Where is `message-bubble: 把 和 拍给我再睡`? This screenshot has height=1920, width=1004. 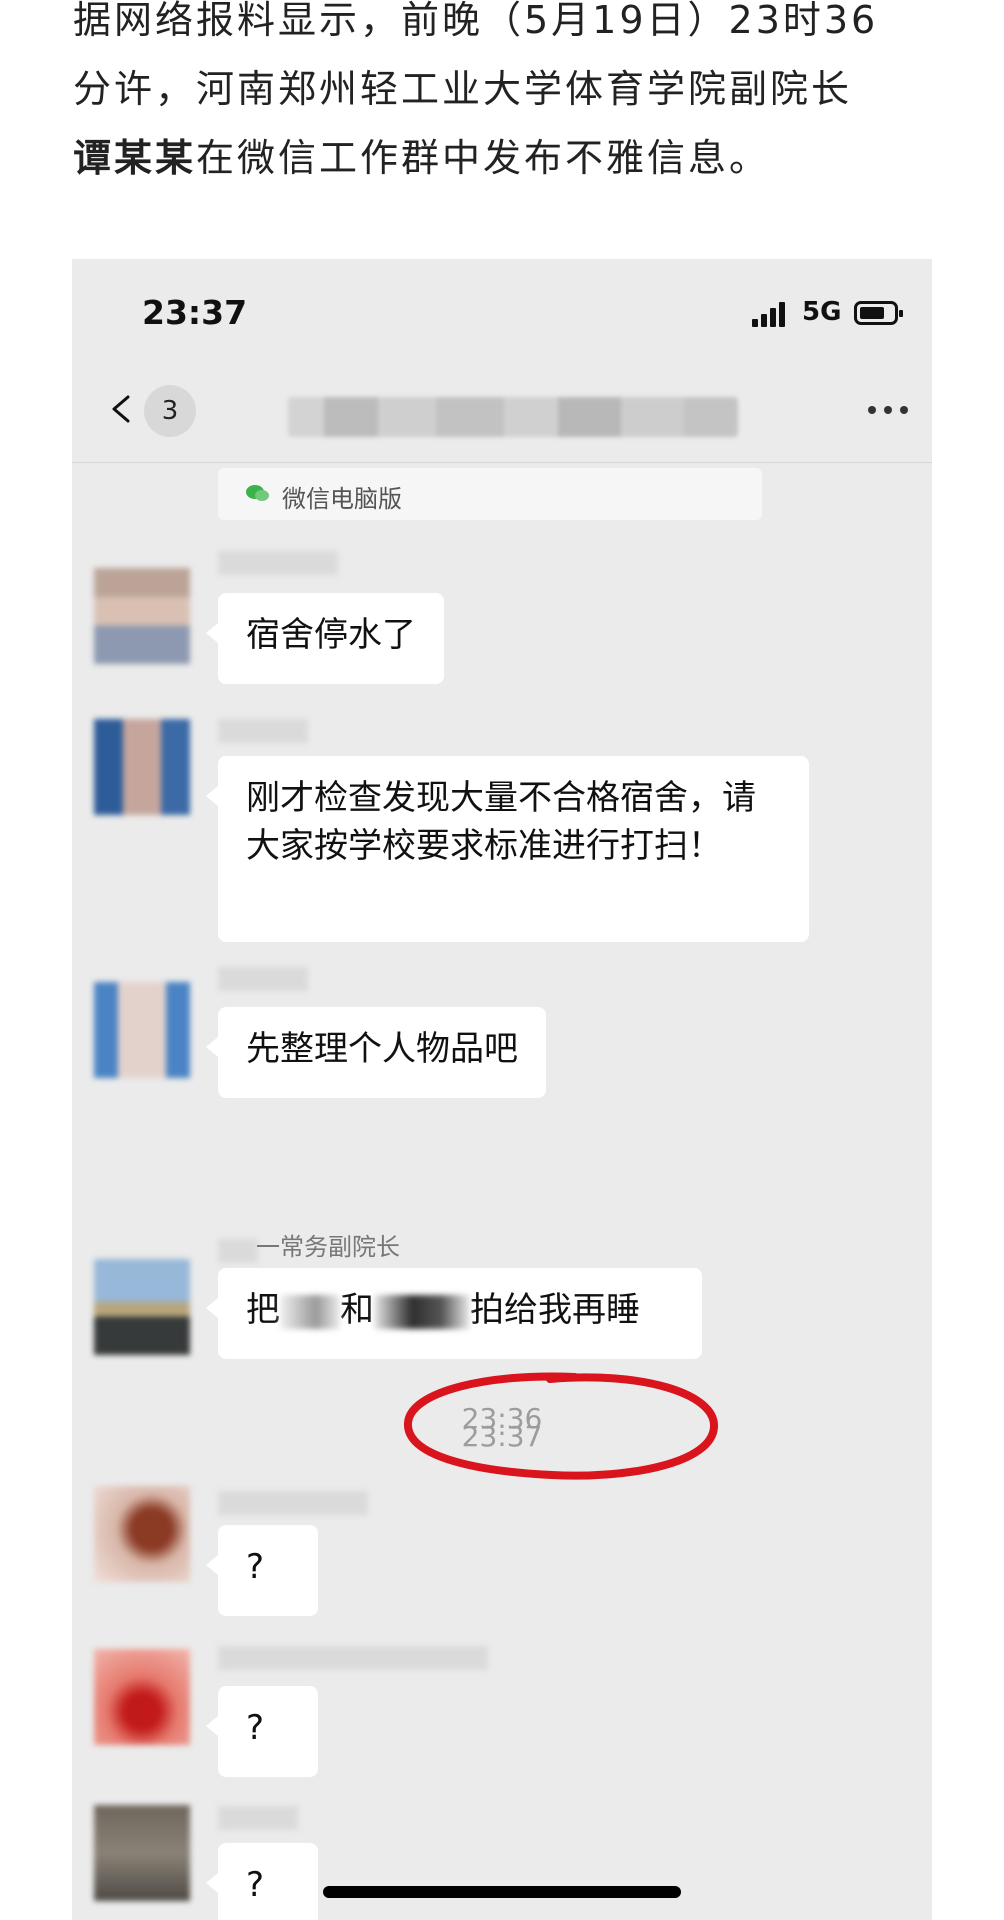
message-bubble: 把 和 拍给我再睡 is located at coordinates (454, 1313).